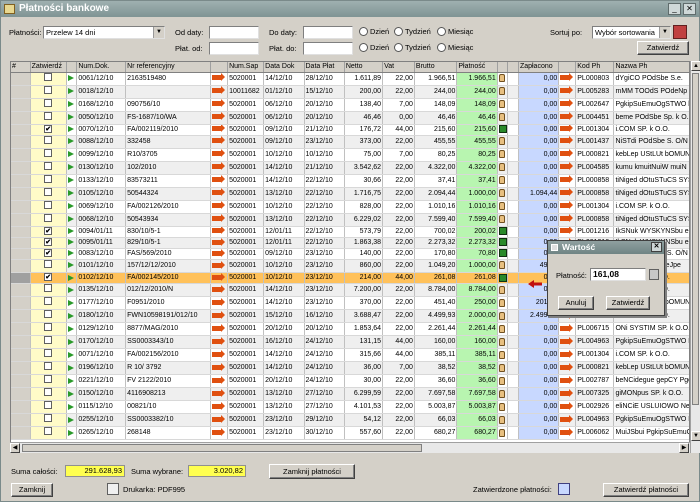 This screenshot has width=700, height=502. Describe the element at coordinates (48, 243) in the screenshot. I see `zatwierdz-cell: ✔` at that location.